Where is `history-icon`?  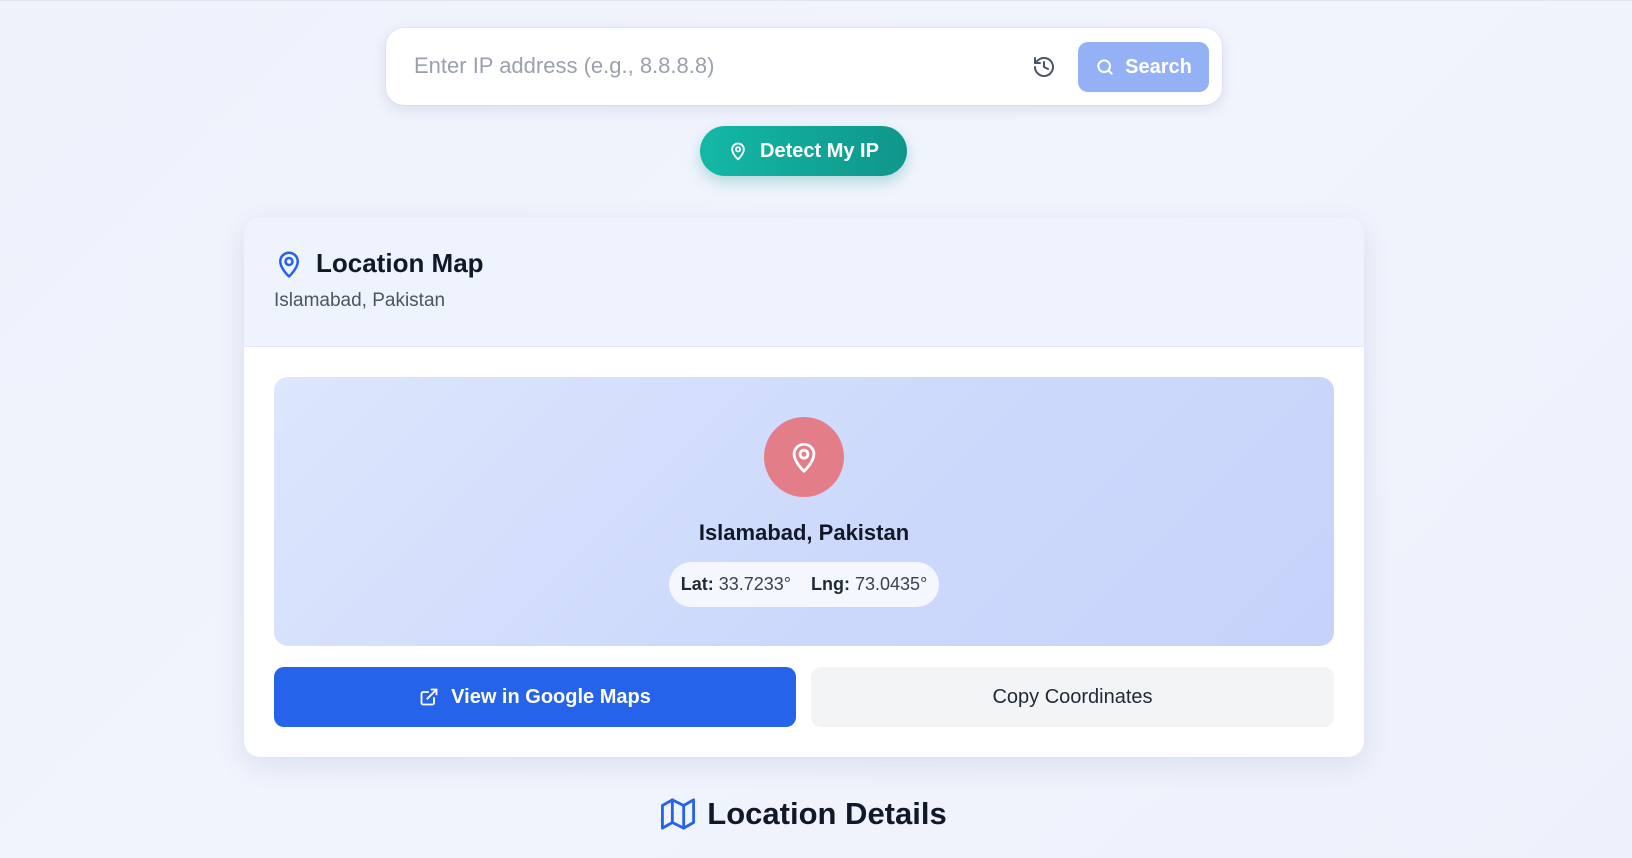 history-icon is located at coordinates (1044, 67).